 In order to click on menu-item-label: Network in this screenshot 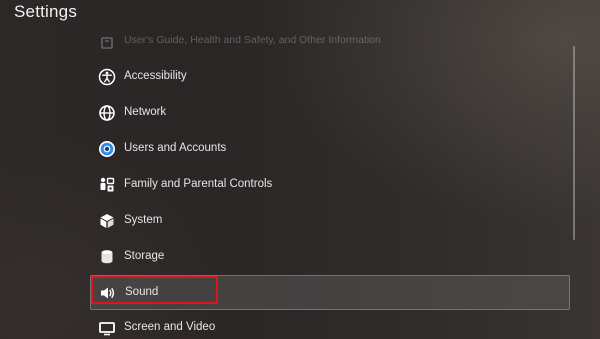, I will do `click(145, 112)`.